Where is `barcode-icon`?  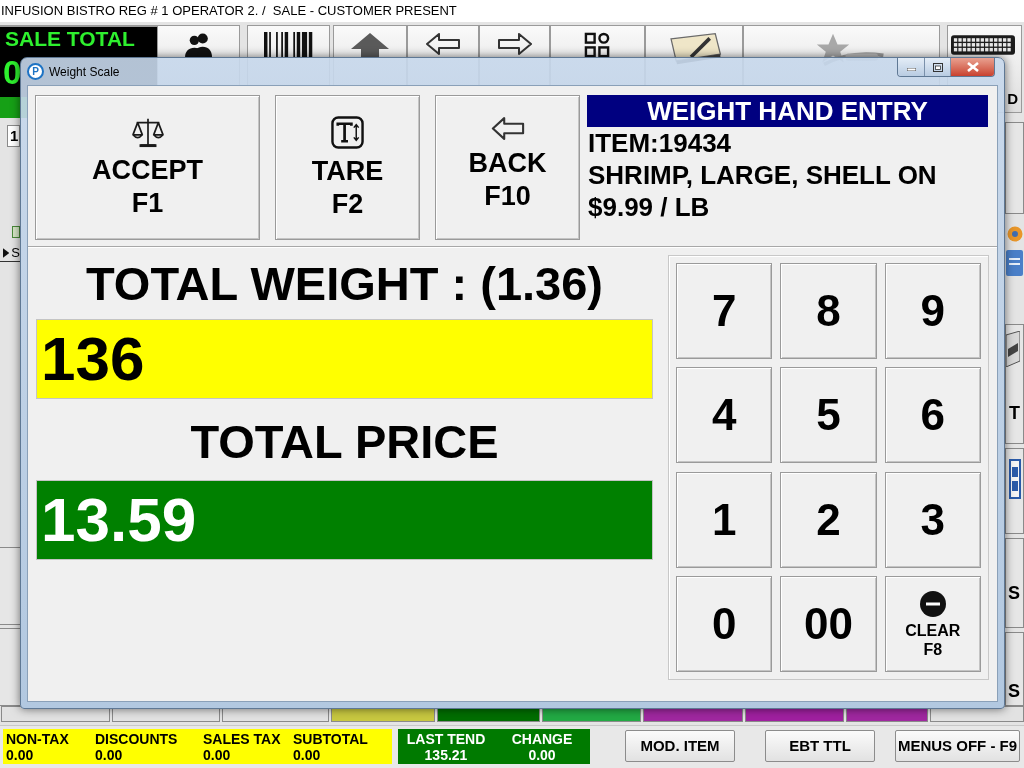 barcode-icon is located at coordinates (288, 45).